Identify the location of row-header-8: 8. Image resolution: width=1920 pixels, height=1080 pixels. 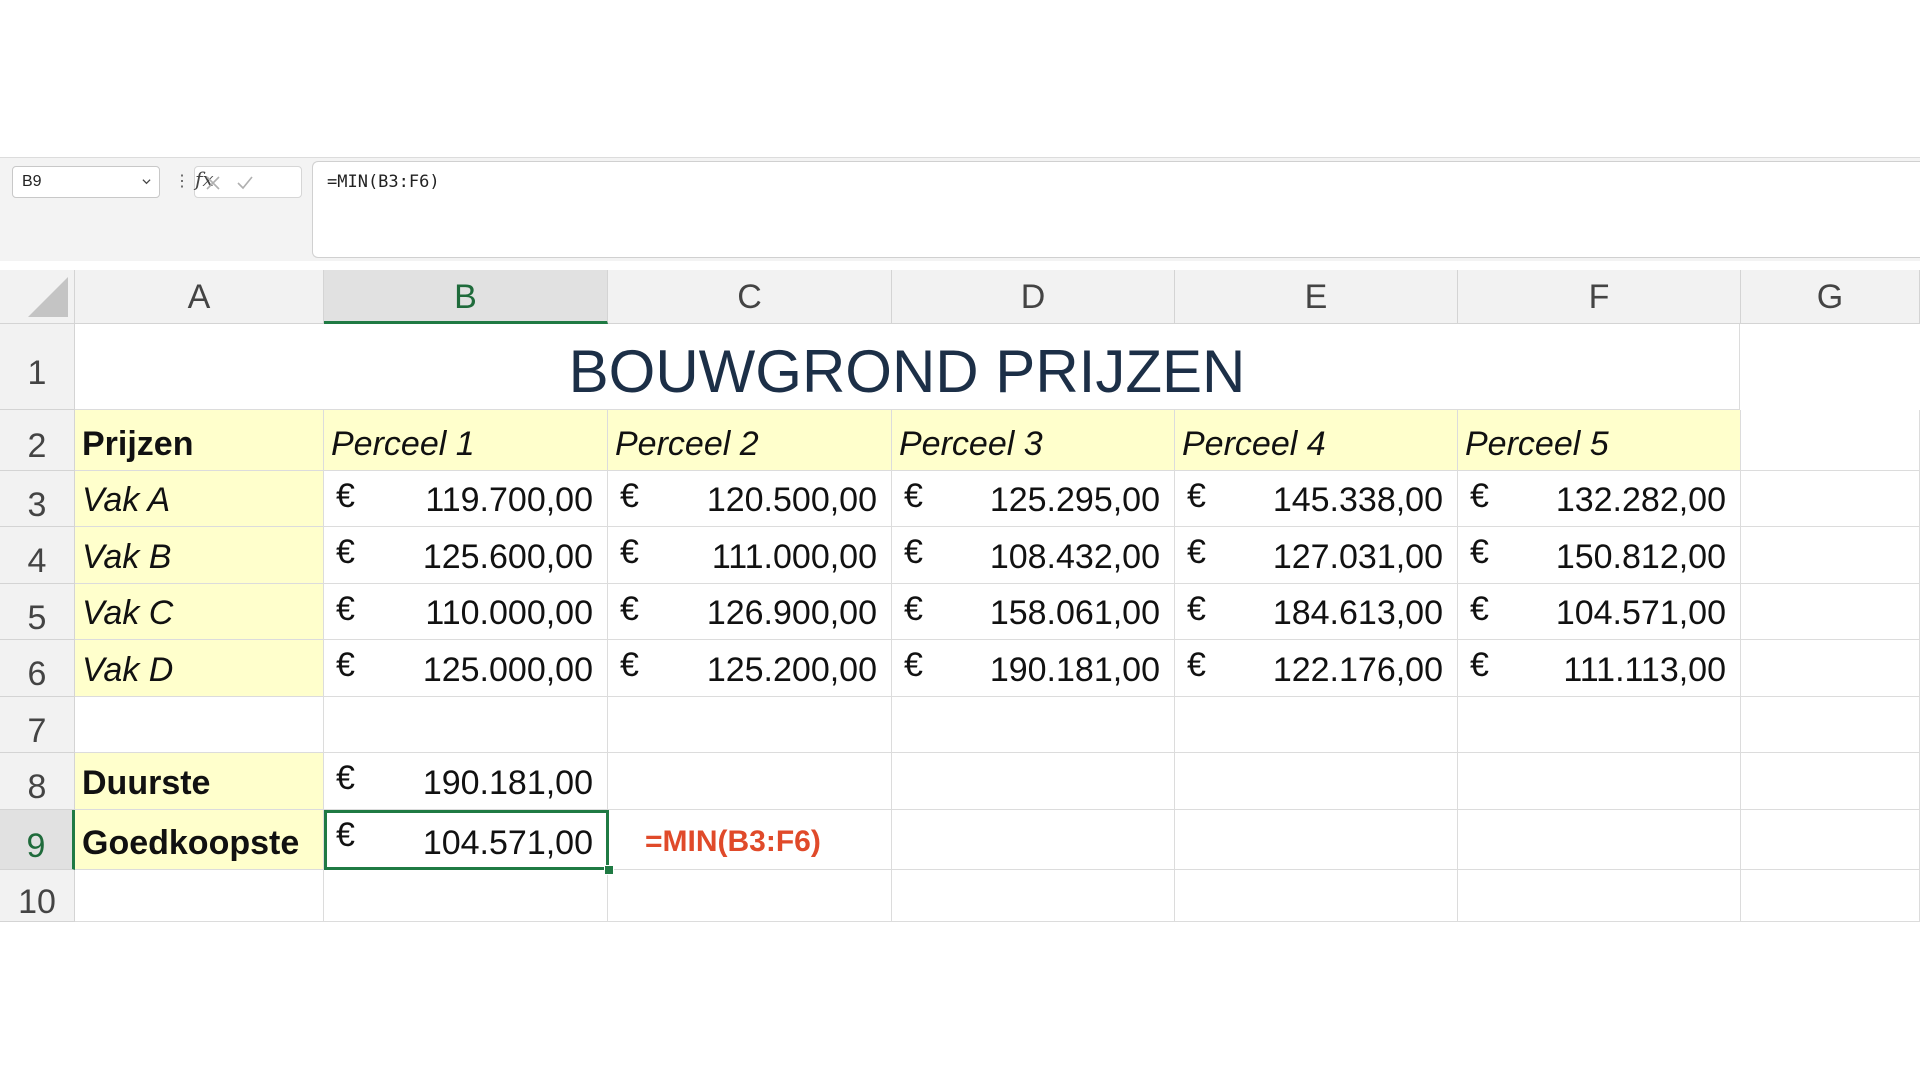
(37, 781).